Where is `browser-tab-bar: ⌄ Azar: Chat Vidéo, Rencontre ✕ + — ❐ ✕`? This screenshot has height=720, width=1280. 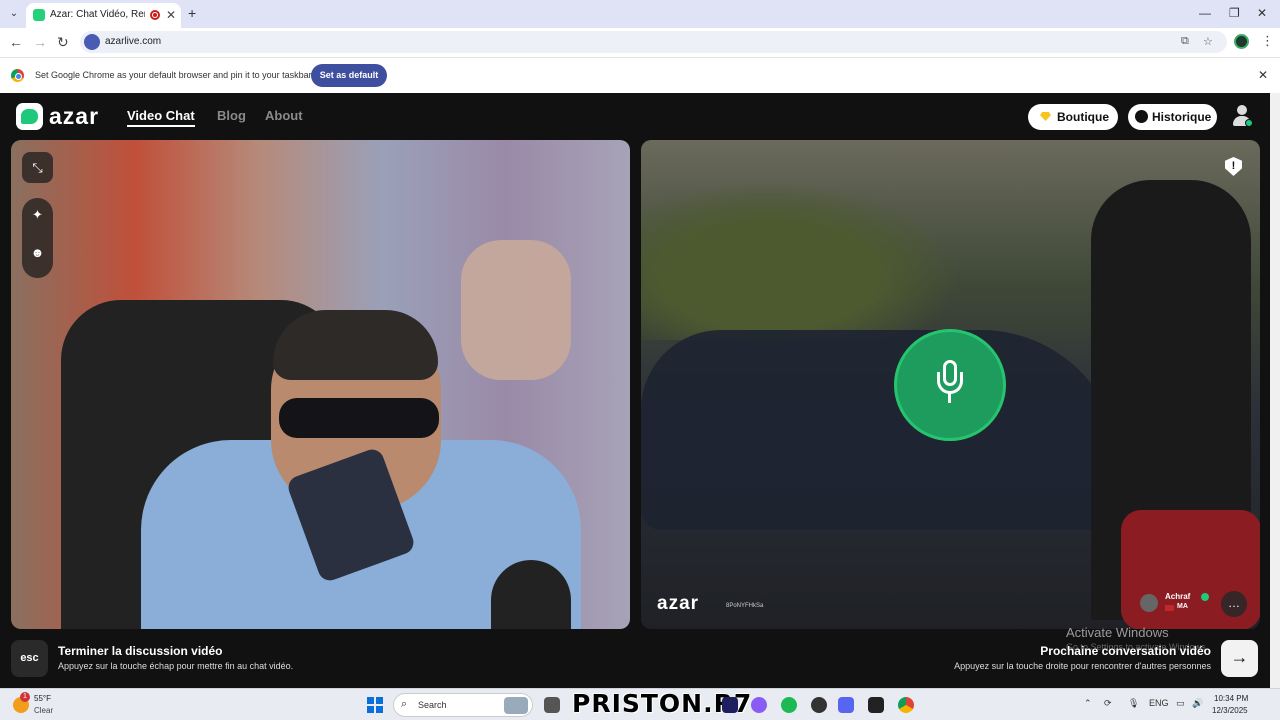
browser-tab-bar: ⌄ Azar: Chat Vidéo, Rencontre ✕ + — ❐ ✕ is located at coordinates (640, 14).